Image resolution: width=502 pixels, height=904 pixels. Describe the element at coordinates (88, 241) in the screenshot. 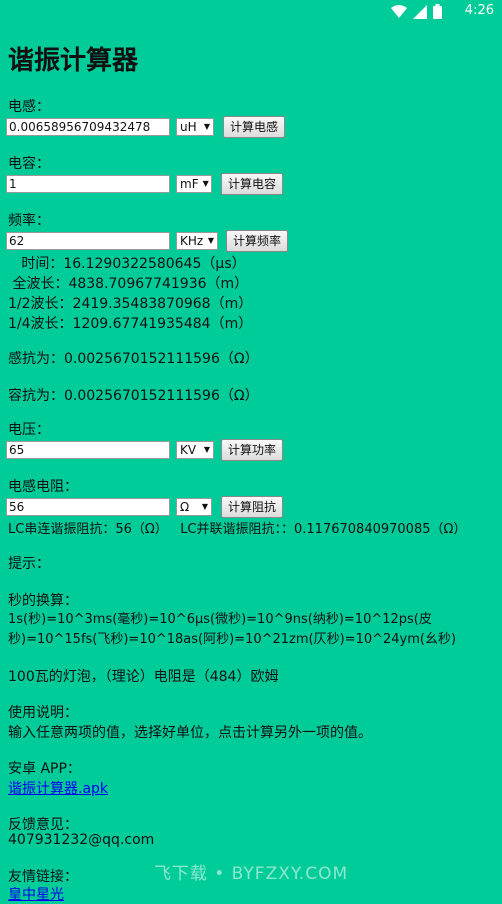

I see `frequency-input: 62` at that location.